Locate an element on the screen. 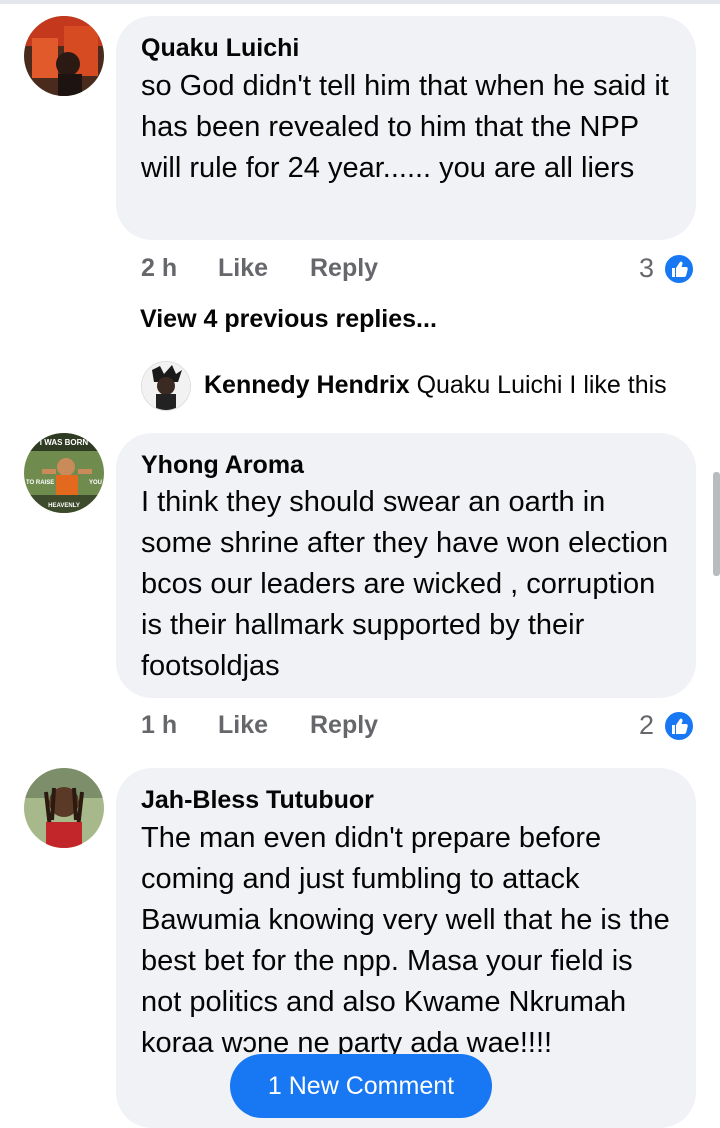  scrollbar is located at coordinates (716, 524).